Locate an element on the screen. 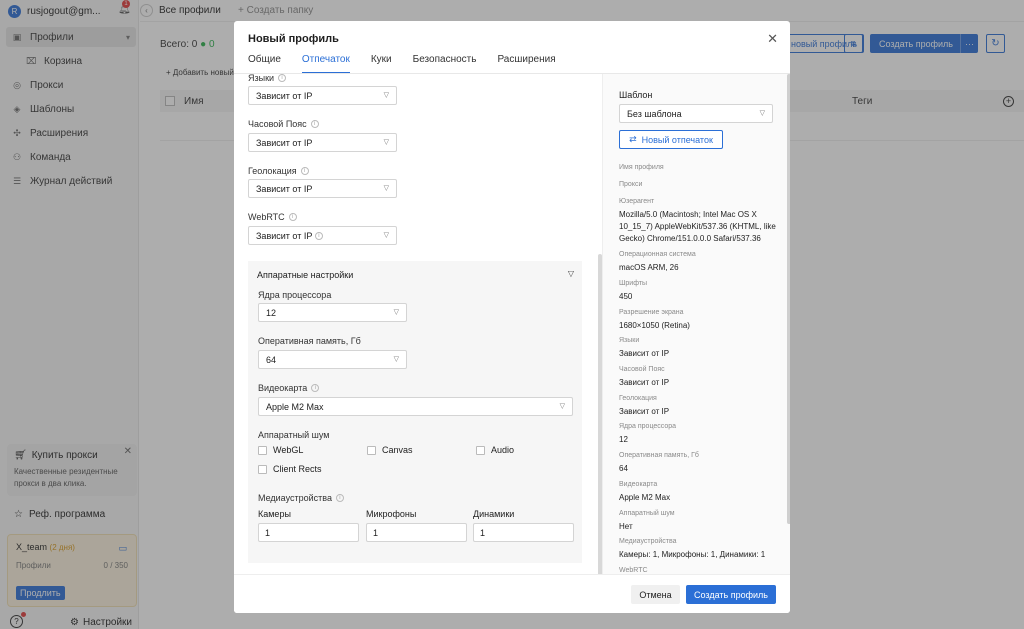 The width and height of the screenshot is (1024, 629). gpu-select: Apple M2 Max ▽ is located at coordinates (415, 406).